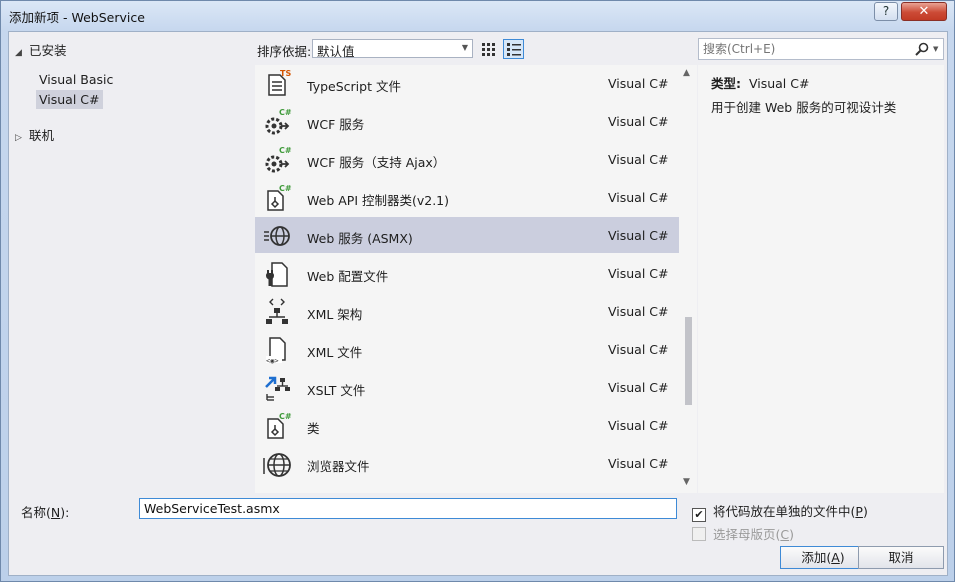  What do you see at coordinates (277, 388) in the screenshot?
I see `xslt-file-icon` at bounding box center [277, 388].